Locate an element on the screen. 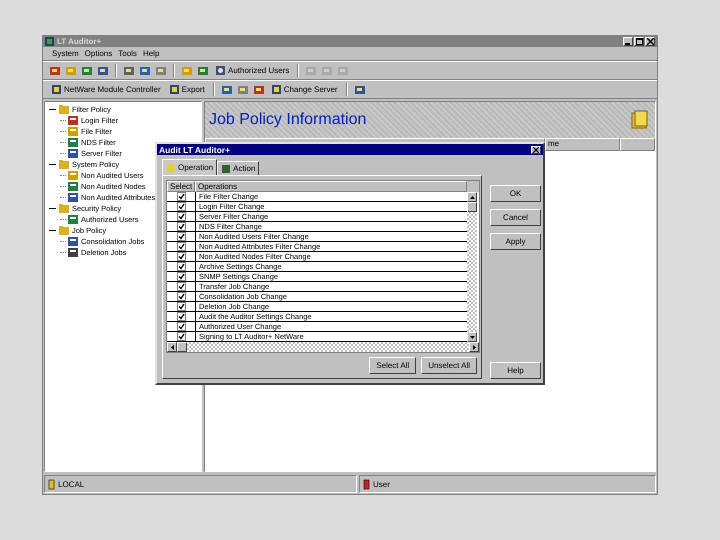 This screenshot has height=540, width=720. dialog-button: Unselect All is located at coordinates (449, 365).